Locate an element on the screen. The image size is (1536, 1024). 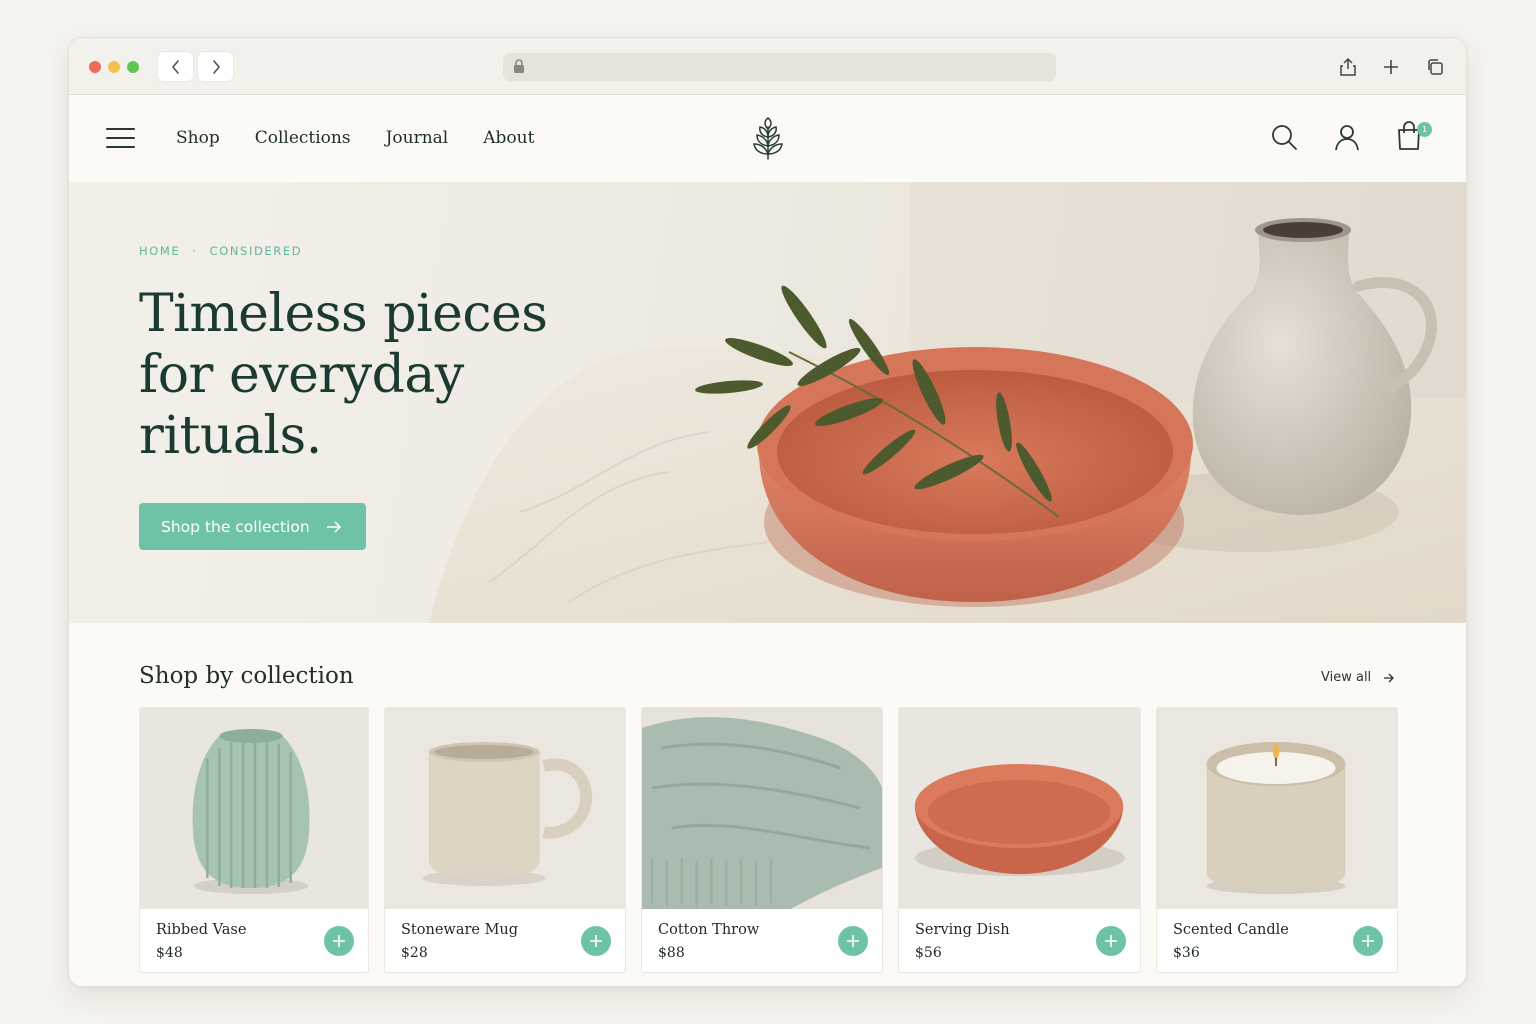
lock-icon is located at coordinates (519, 66).